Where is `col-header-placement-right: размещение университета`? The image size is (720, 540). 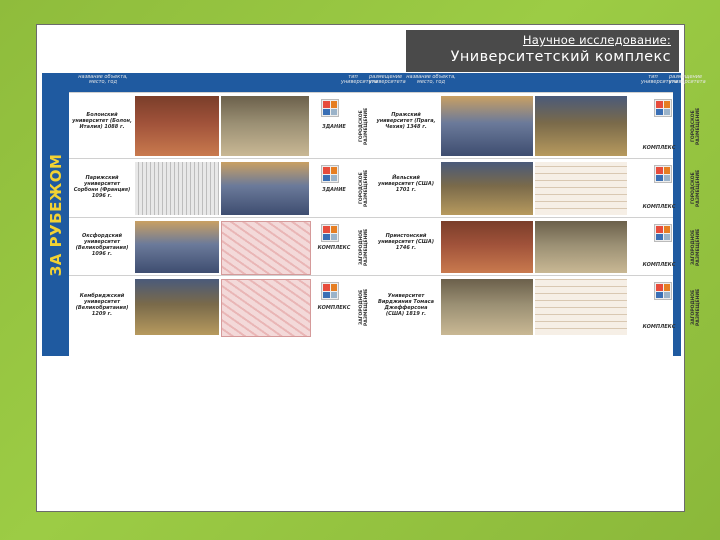
col-header-placement-right: размещение университета is located at coordinates (687, 79).